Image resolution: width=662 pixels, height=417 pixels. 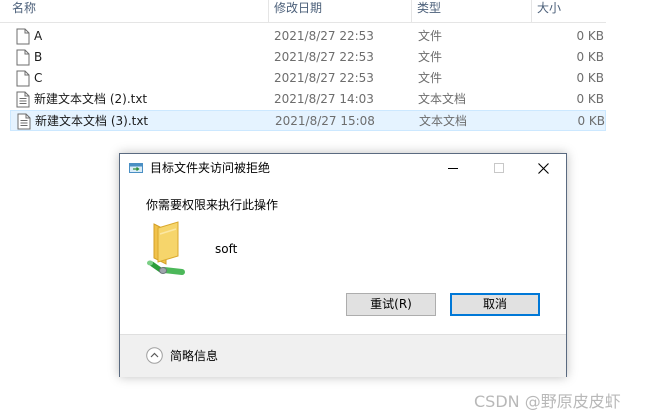 I want to click on column-date-header: 修改日期, so click(x=295, y=11).